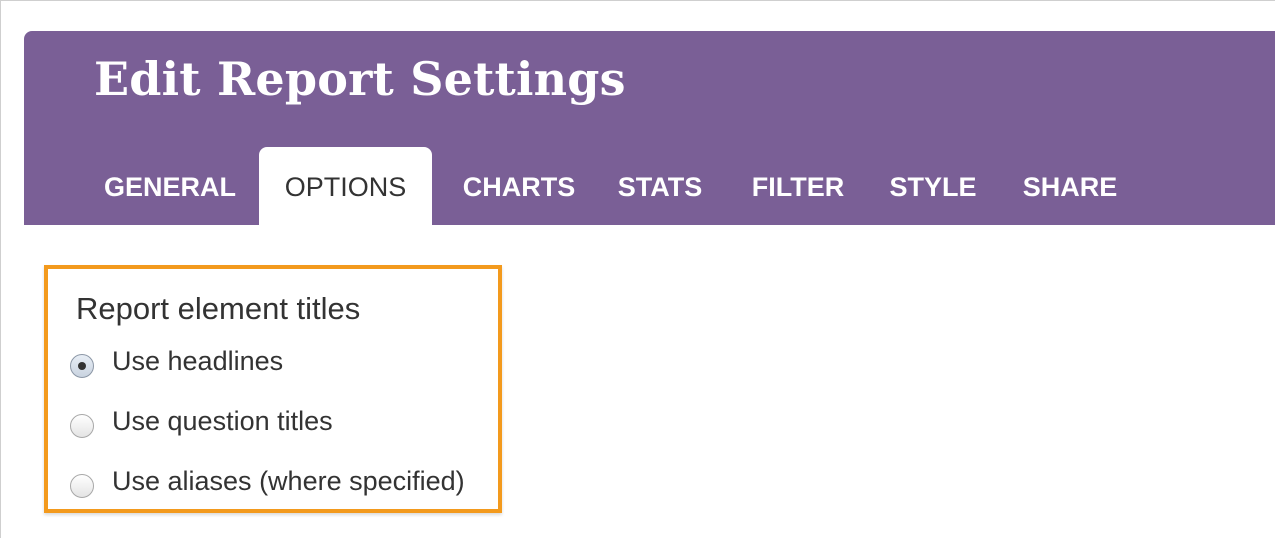  Describe the element at coordinates (345, 187) in the screenshot. I see `tab-options: OPTIONS` at that location.